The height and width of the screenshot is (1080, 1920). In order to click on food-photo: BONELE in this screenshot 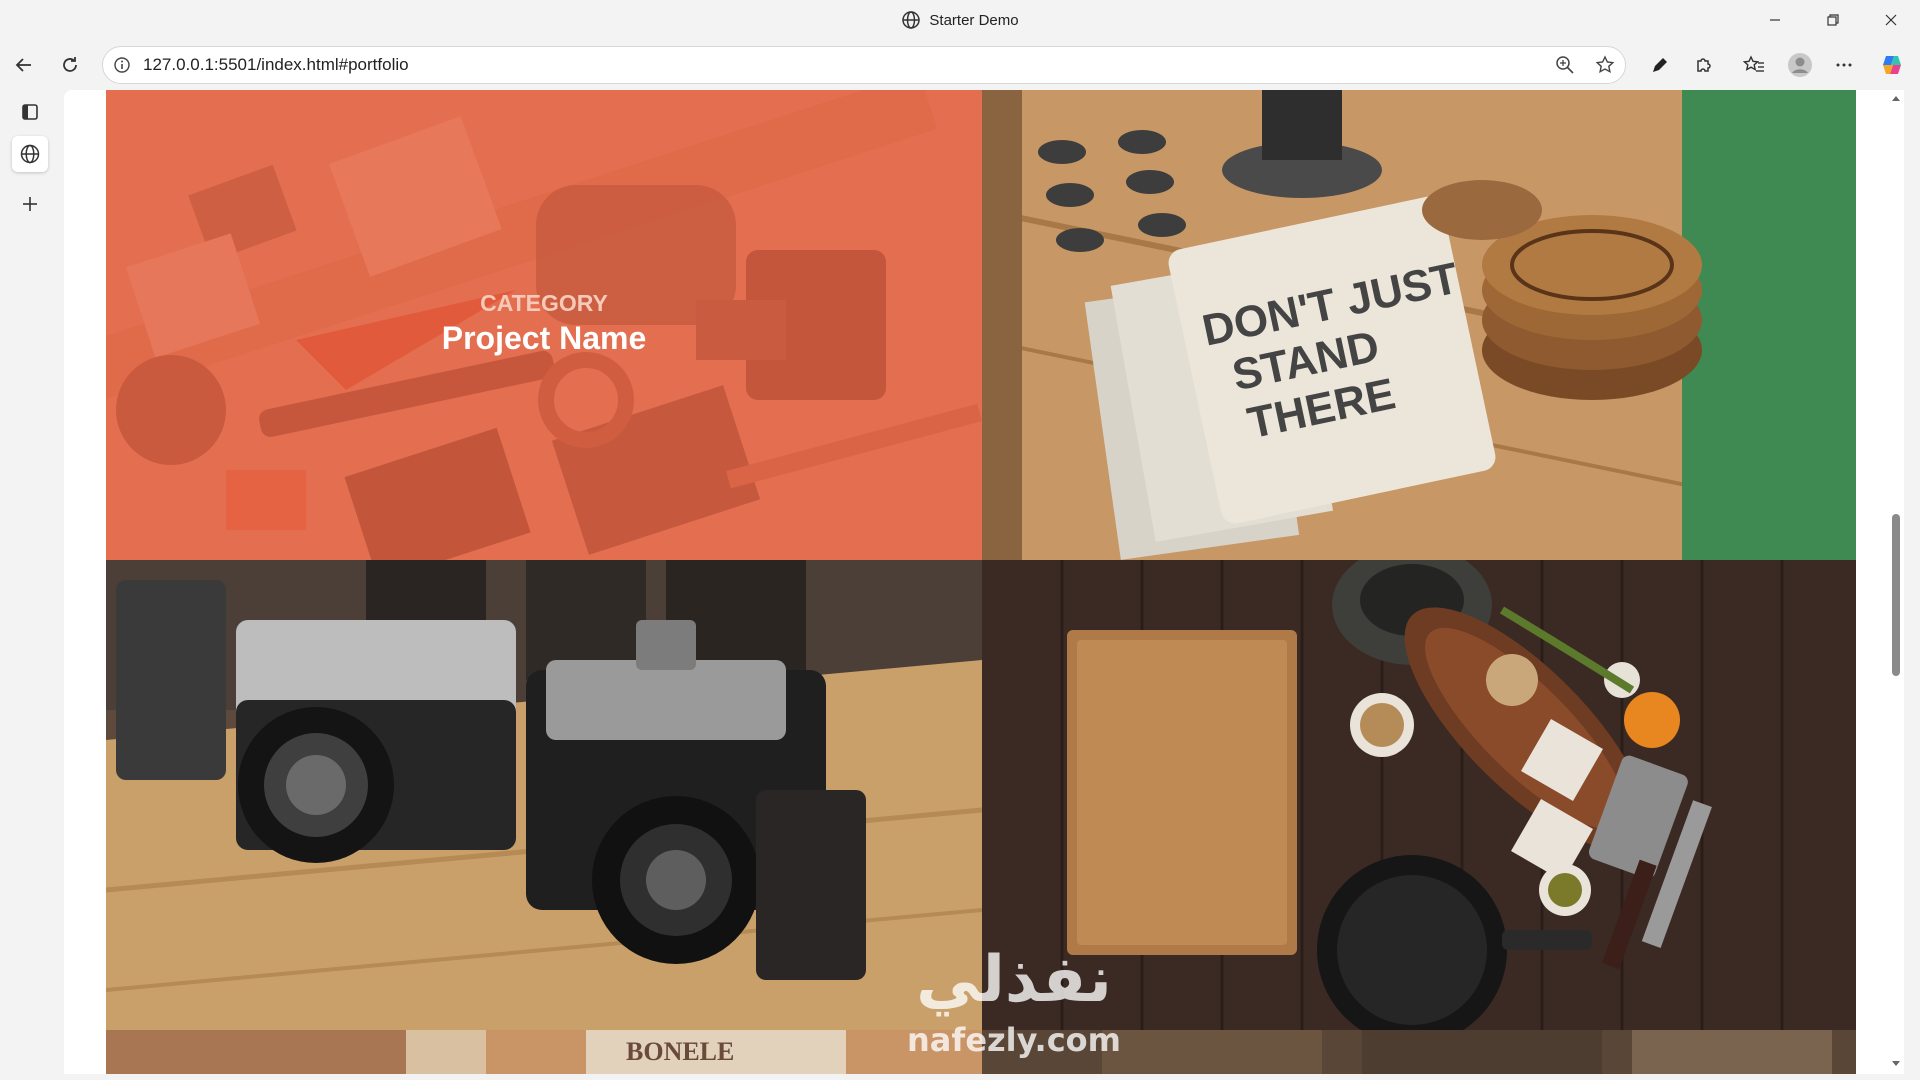, I will do `click(544, 1052)`.